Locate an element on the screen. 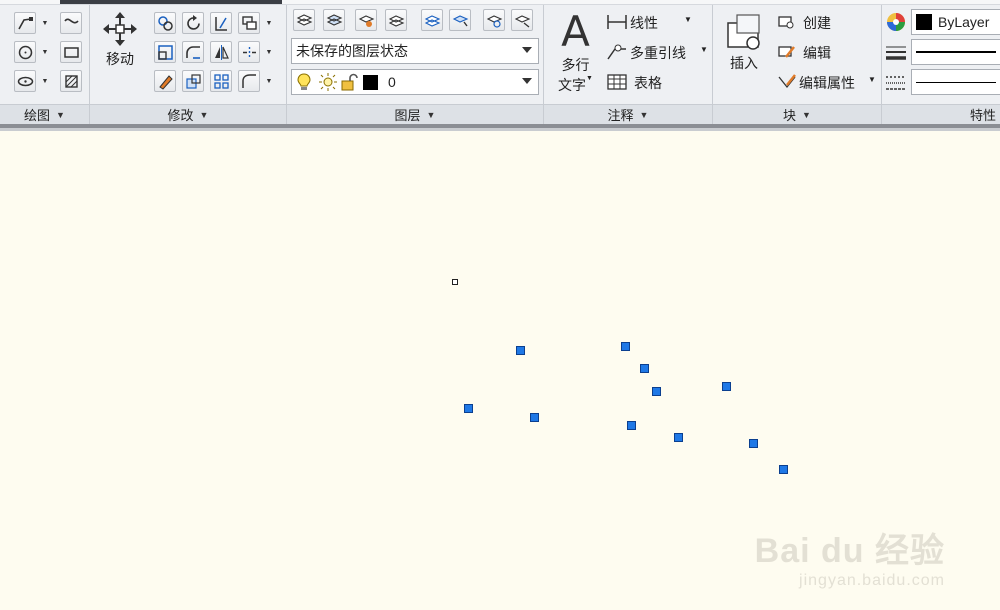  panel-title-text: 特性 is located at coordinates (982, 115).